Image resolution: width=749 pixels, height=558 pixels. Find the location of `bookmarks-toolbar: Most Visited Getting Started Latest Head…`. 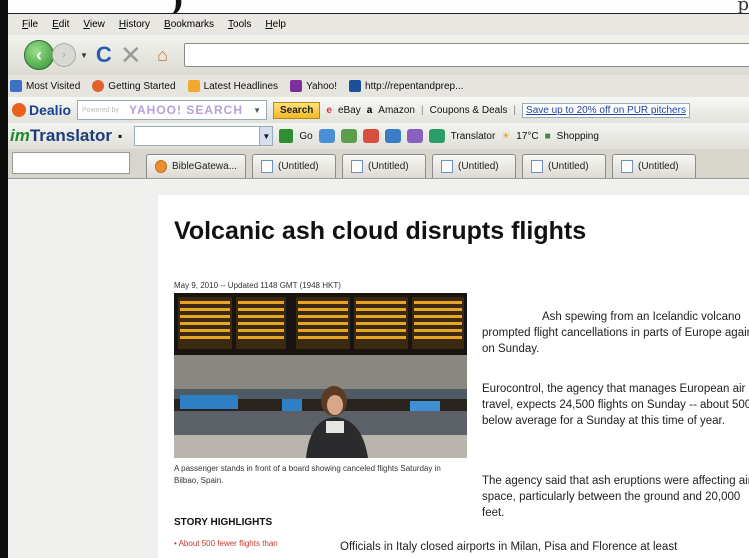

bookmarks-toolbar: Most Visited Getting Started Latest Head… is located at coordinates (378, 86).